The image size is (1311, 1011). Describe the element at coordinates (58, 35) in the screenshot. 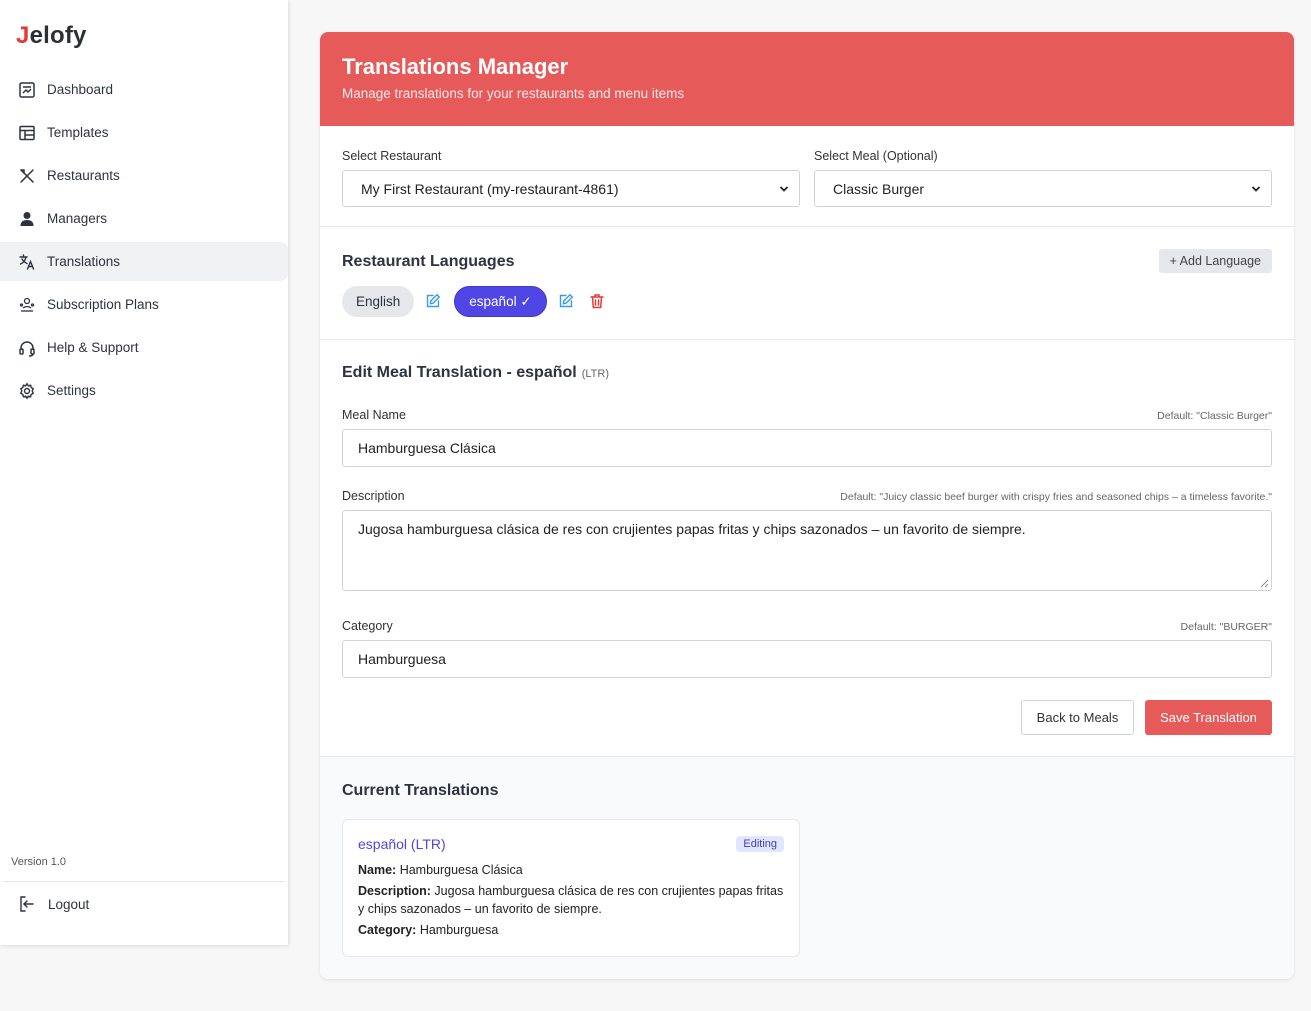

I see `brand-logo-text: elofy` at that location.